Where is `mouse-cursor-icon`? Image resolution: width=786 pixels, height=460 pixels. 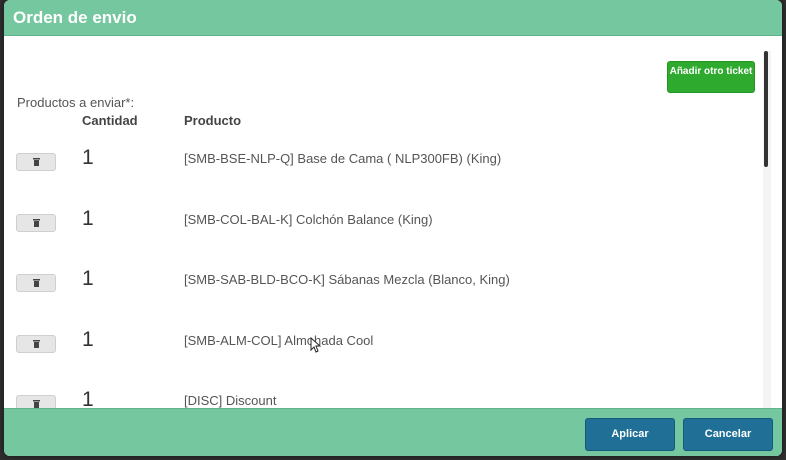 mouse-cursor-icon is located at coordinates (315, 345).